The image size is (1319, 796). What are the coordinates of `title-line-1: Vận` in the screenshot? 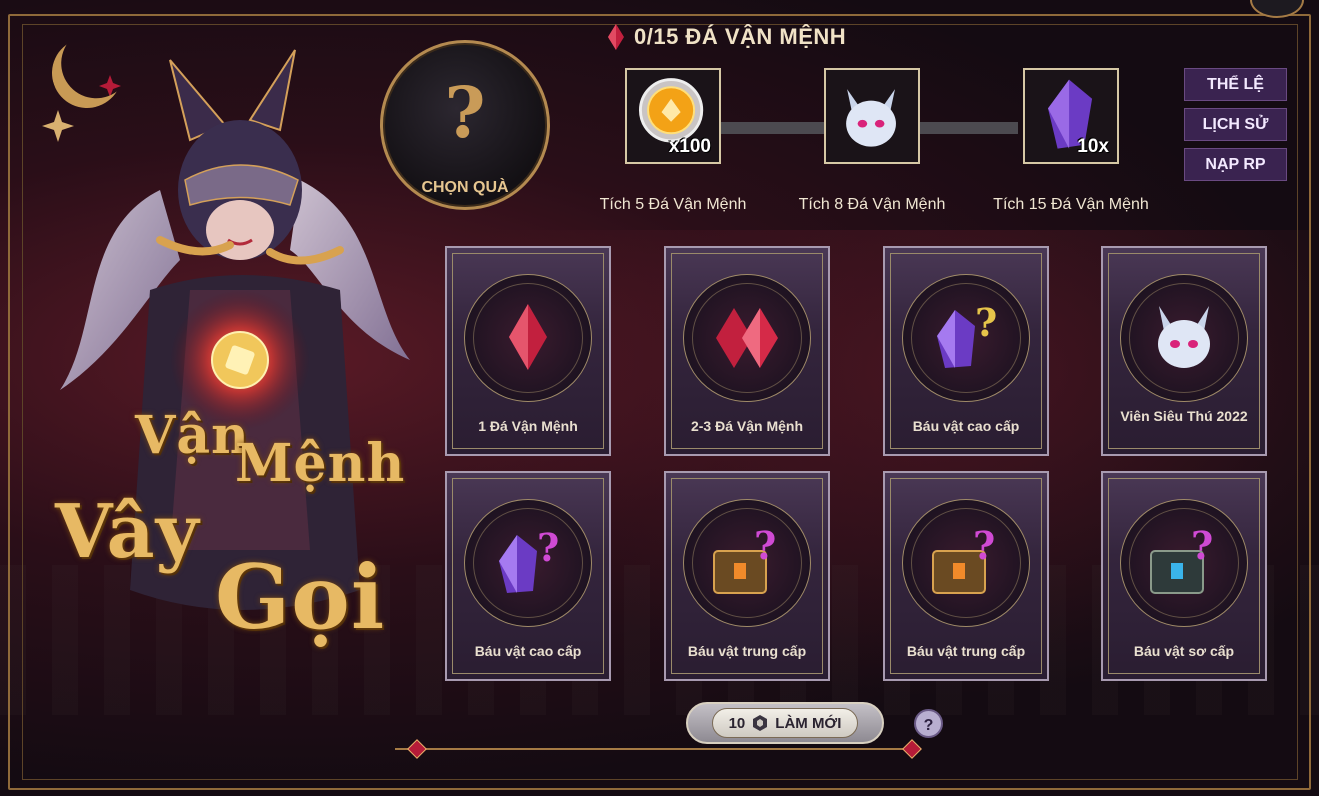 It's located at (192, 435).